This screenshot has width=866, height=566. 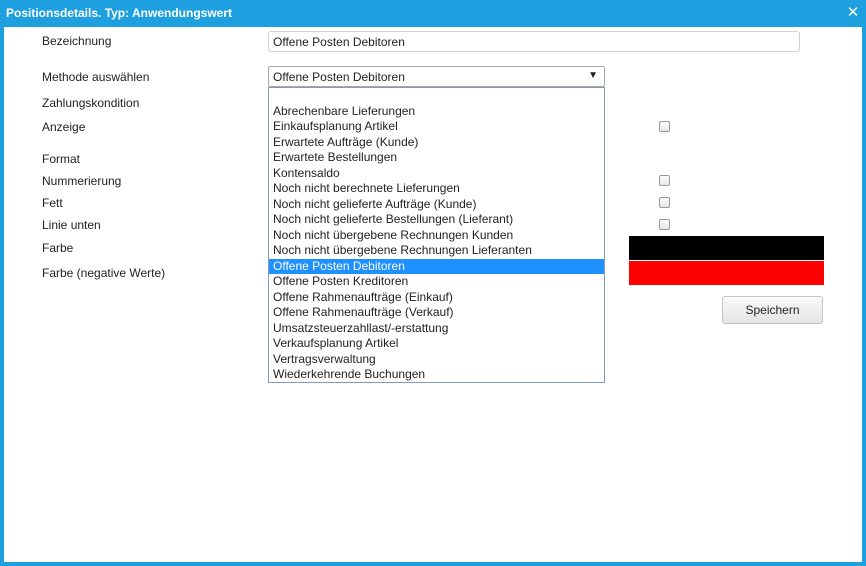 What do you see at coordinates (433, 13) in the screenshot?
I see `title-bar: Positionsdetails. Typ: Anwendungswert ✕` at bounding box center [433, 13].